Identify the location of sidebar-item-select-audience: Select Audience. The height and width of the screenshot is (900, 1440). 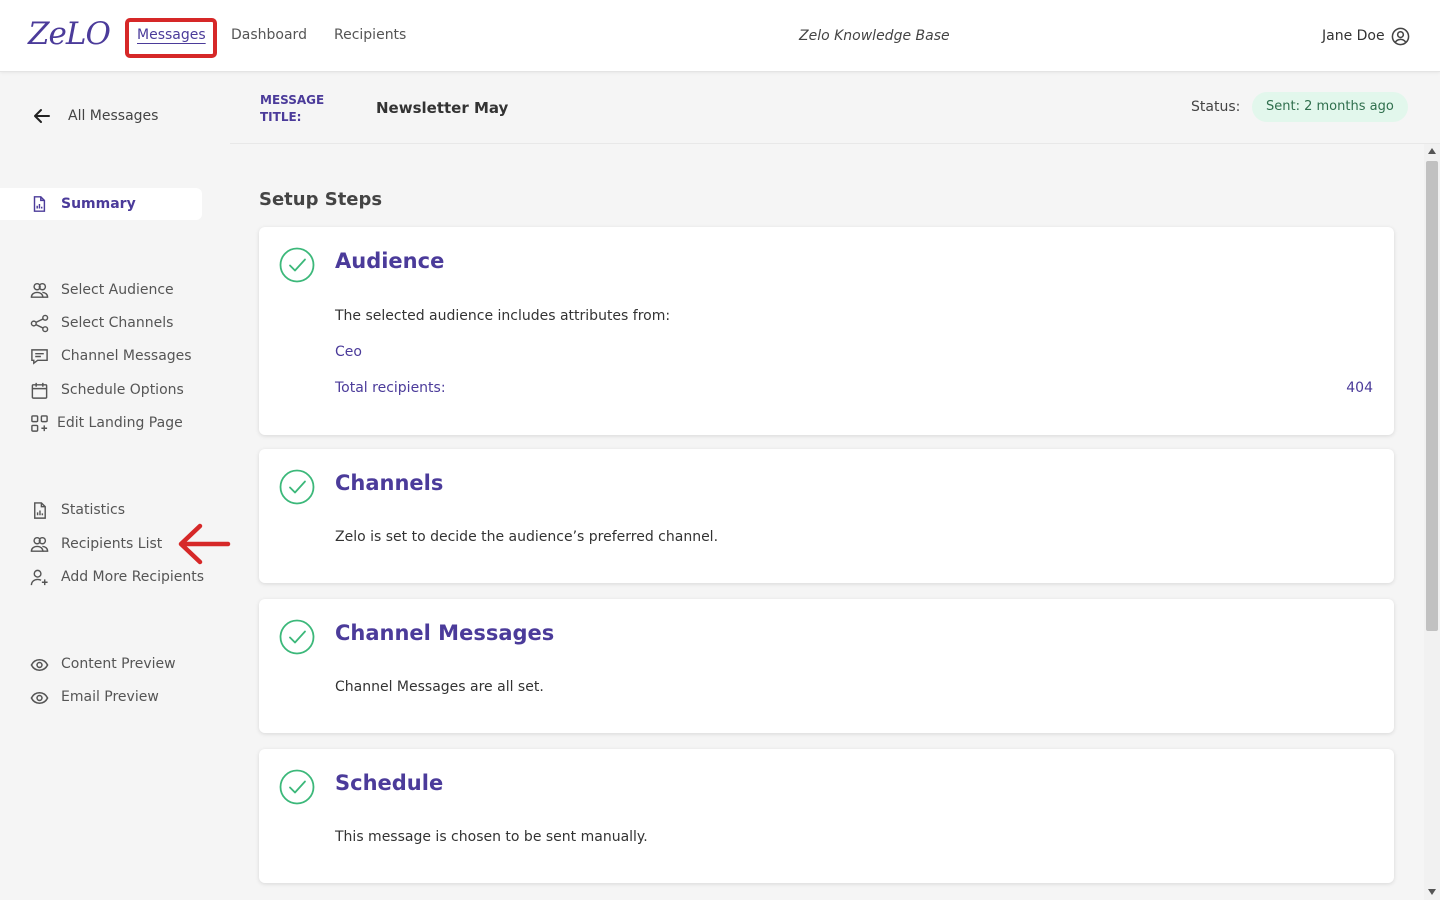
(102, 290).